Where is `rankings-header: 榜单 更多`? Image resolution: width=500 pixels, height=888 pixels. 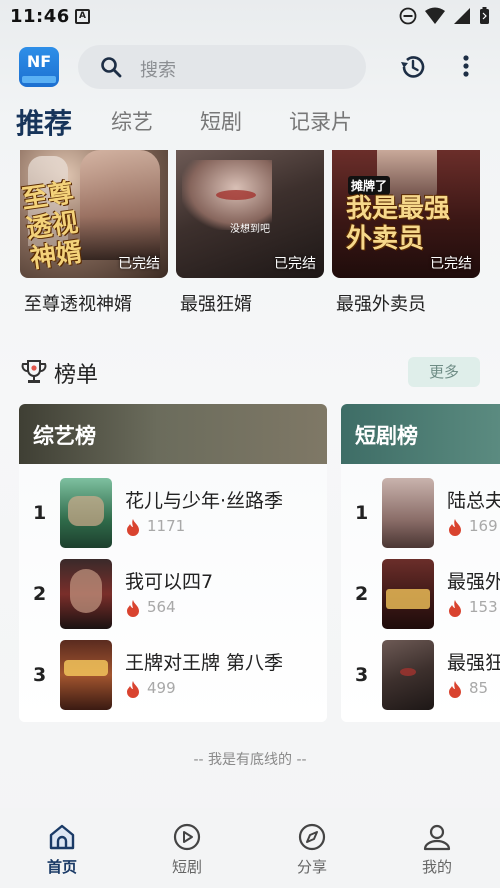
rankings-header: 榜单 更多 is located at coordinates (250, 372).